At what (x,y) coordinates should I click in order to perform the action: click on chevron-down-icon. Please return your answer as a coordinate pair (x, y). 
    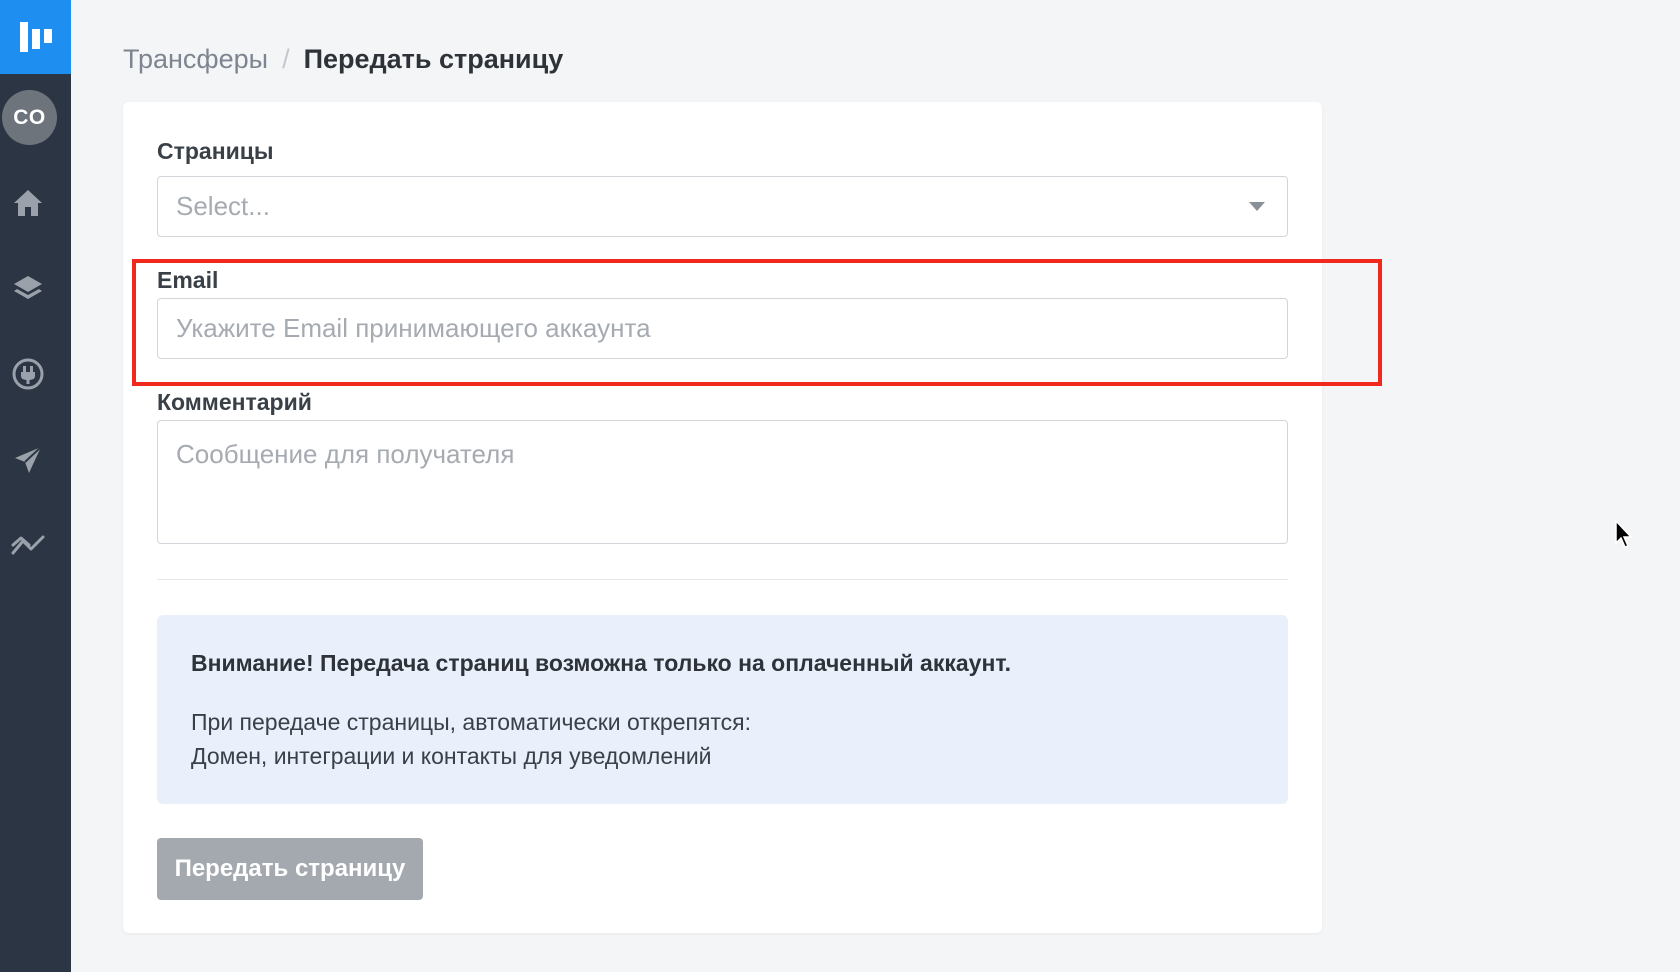
    Looking at the image, I should click on (1257, 206).